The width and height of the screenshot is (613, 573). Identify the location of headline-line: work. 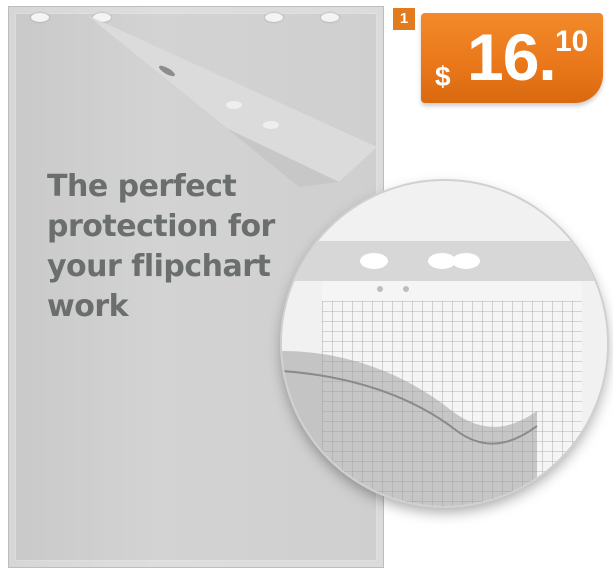
(88, 306).